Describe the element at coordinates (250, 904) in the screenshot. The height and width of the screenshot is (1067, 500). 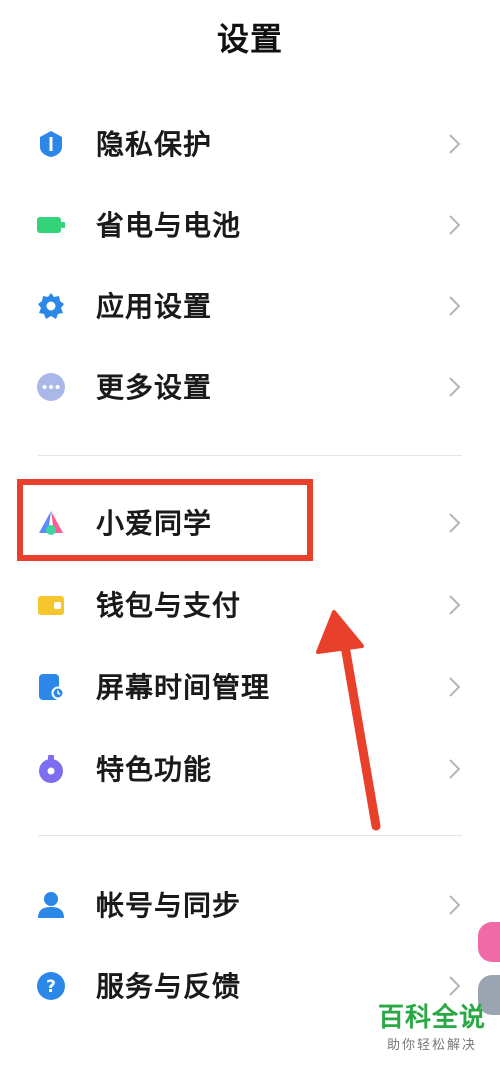
I see `settings-item-account: 帐号与同步` at that location.